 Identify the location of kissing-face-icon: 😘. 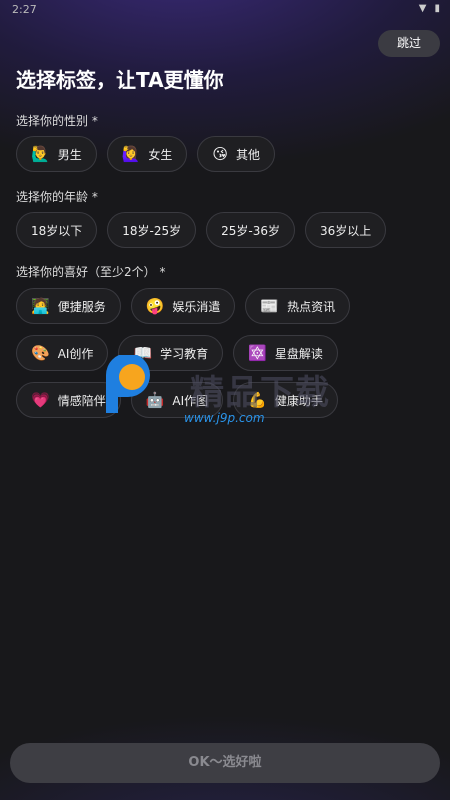
(220, 154).